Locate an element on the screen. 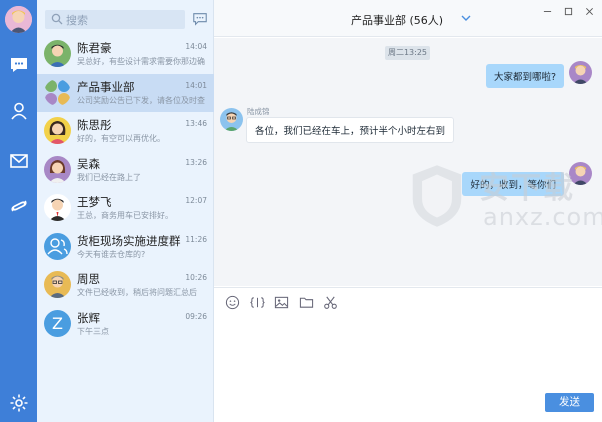 The height and width of the screenshot is (422, 602). conversation-name: 吴森 is located at coordinates (88, 163).